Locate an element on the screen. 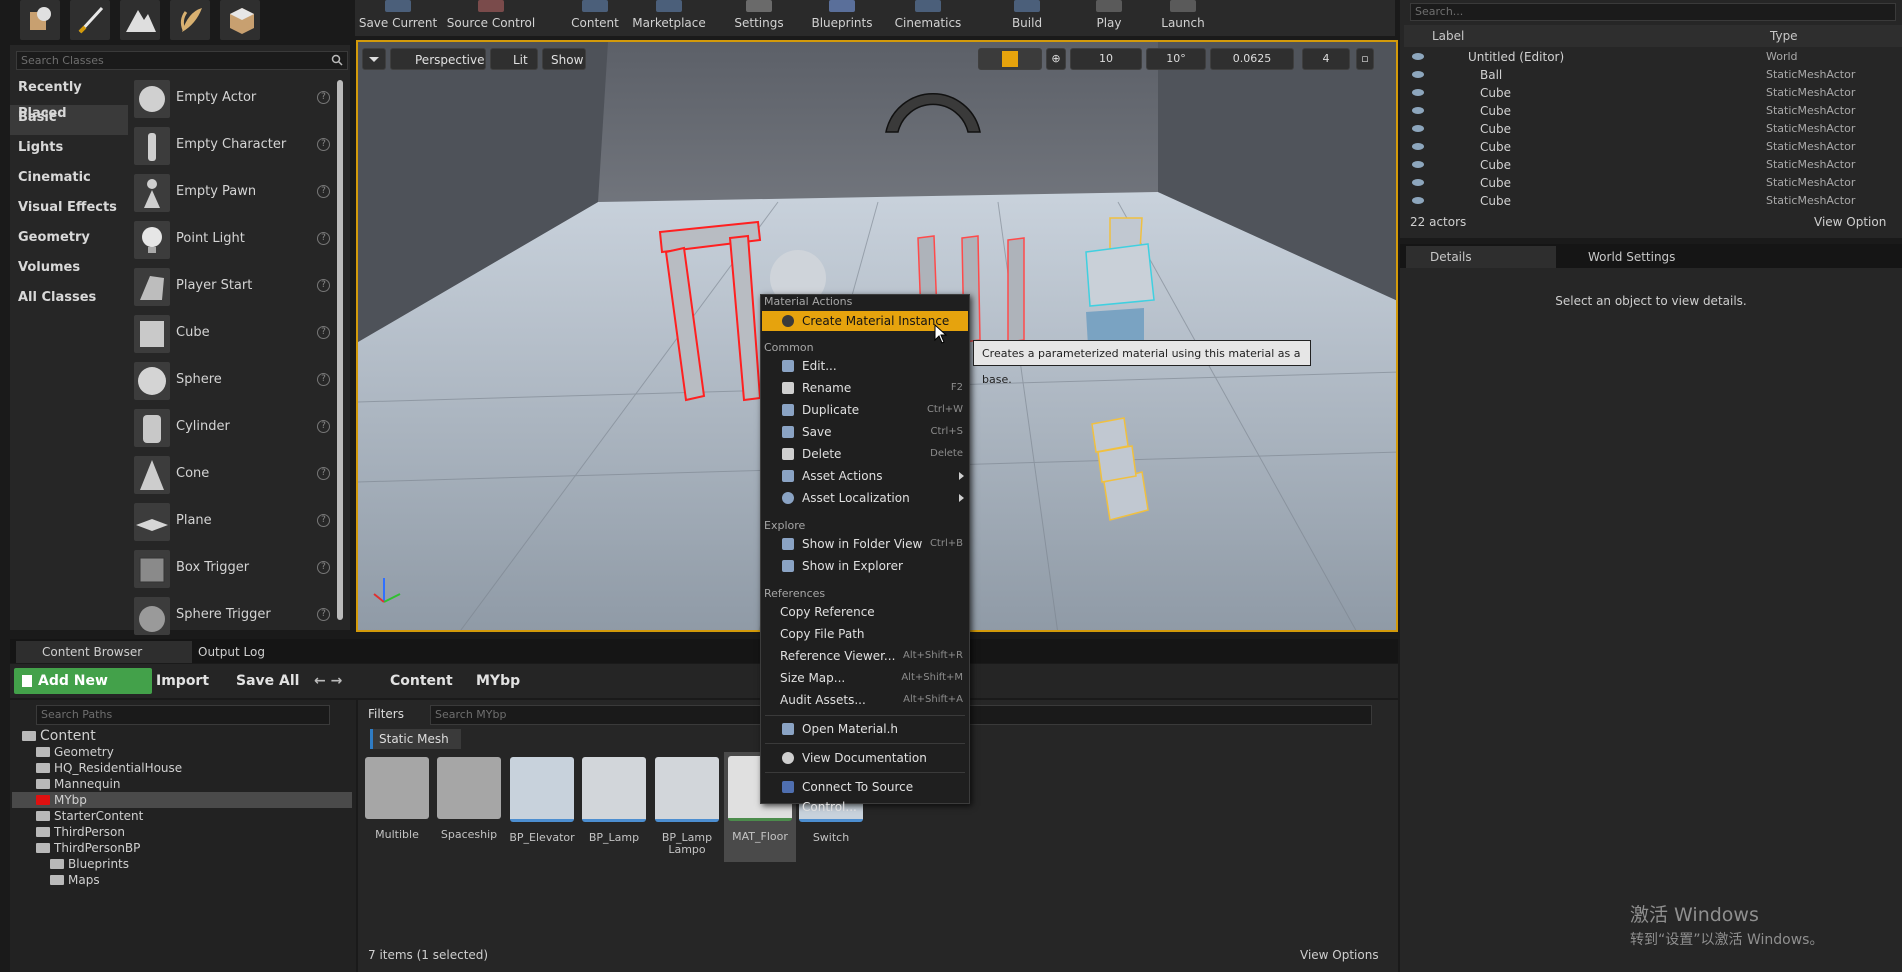  asset-tile: Spaceship is located at coordinates (469, 799).